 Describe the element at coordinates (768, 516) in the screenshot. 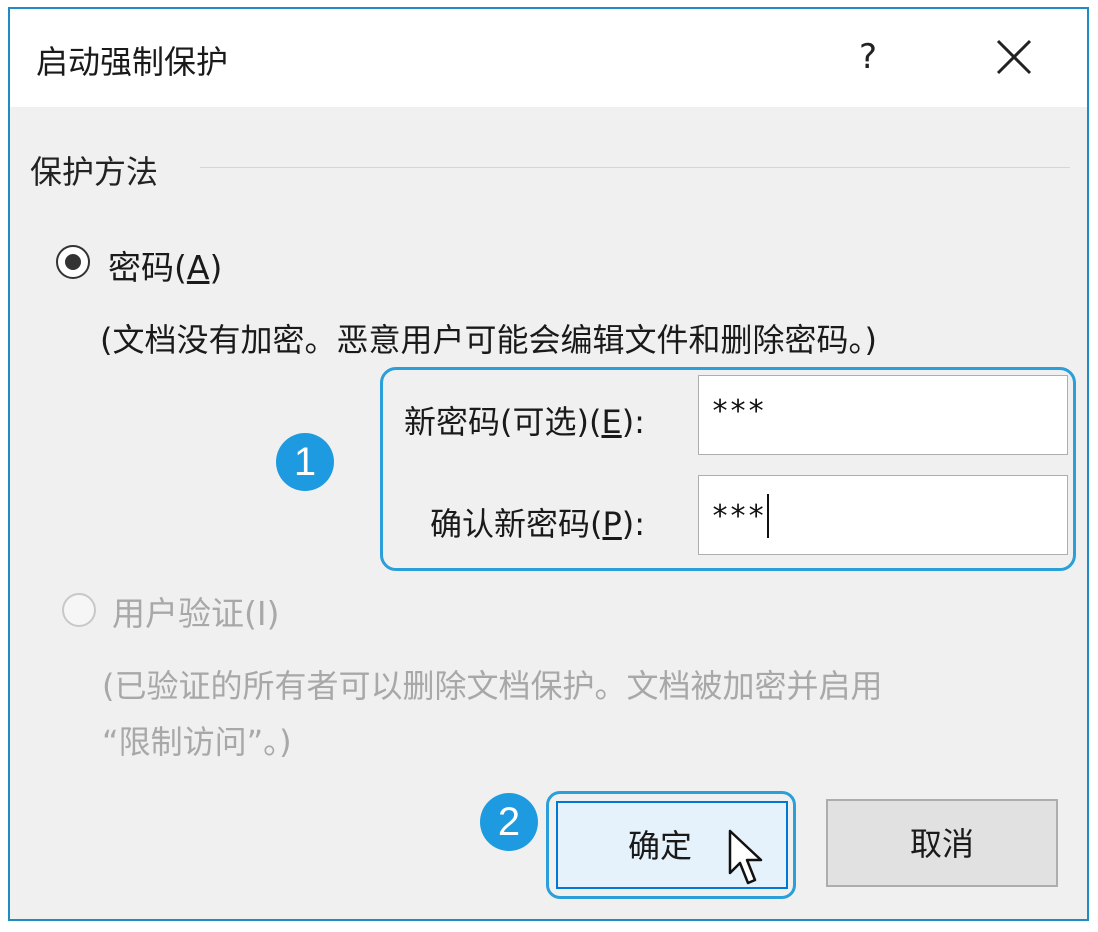

I see `text-caret` at that location.